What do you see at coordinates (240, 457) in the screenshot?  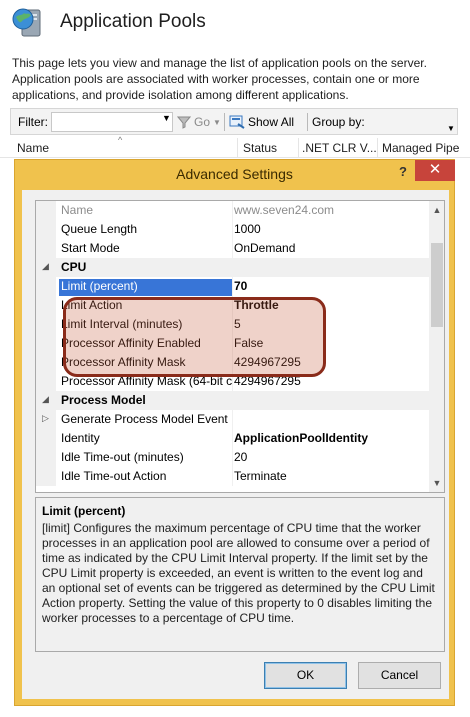 I see `property-value: 20` at bounding box center [240, 457].